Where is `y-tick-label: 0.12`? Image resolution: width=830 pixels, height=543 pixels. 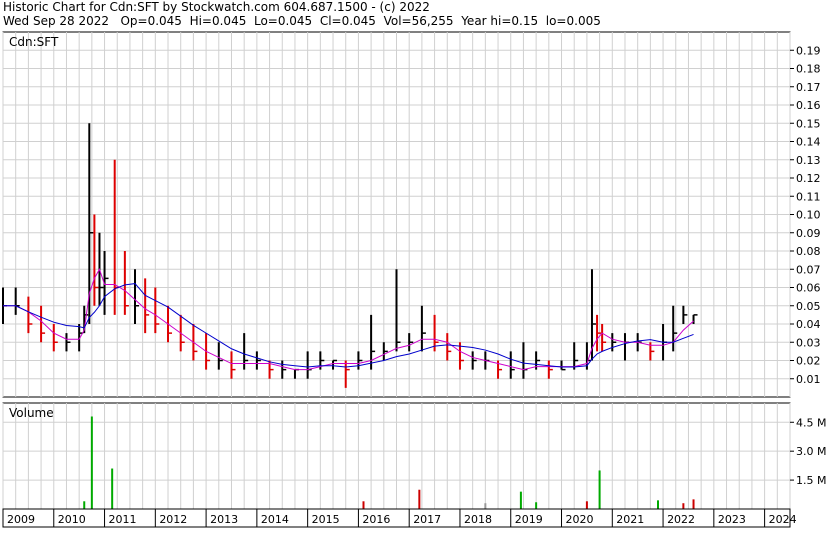 y-tick-label: 0.12 is located at coordinates (808, 178).